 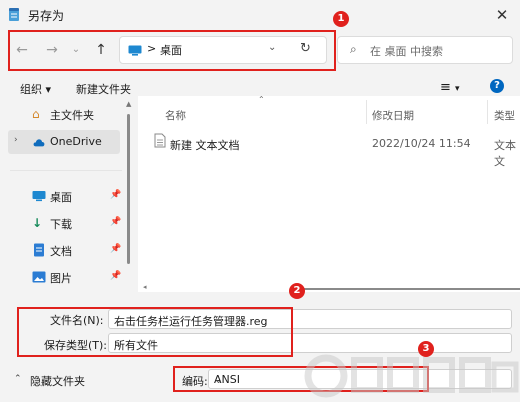 I want to click on title-bar, so click(x=260, y=15).